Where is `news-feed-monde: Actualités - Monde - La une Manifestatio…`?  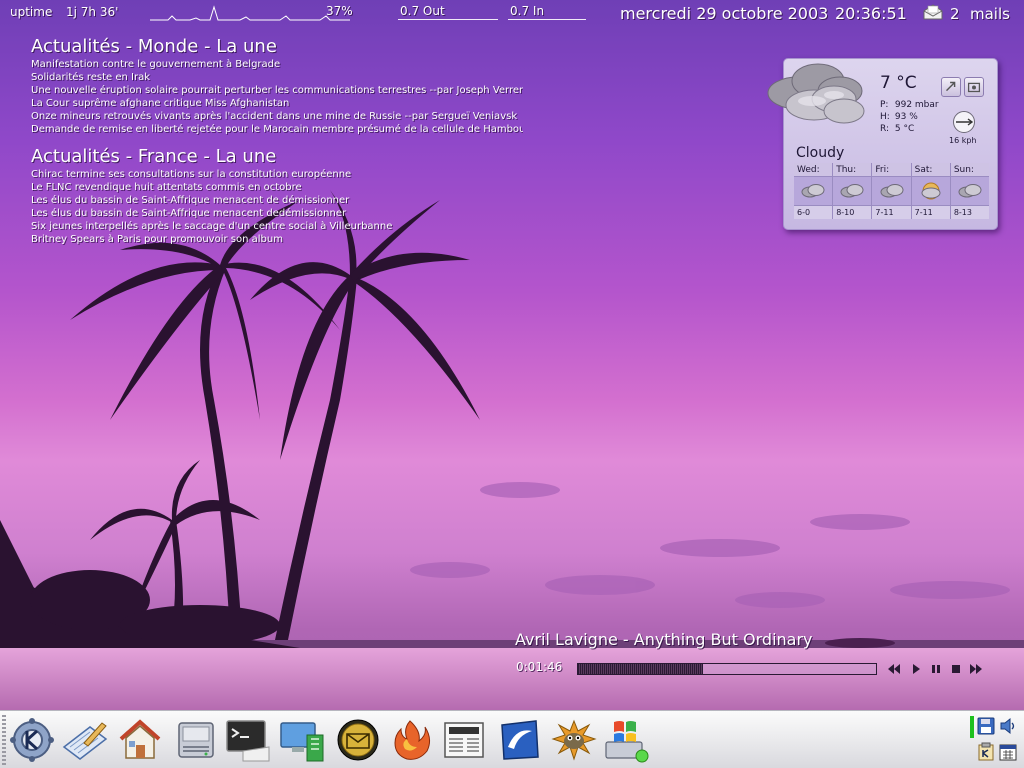
news-feed-monde: Actualités - Monde - La une Manifestatio… is located at coordinates (277, 86).